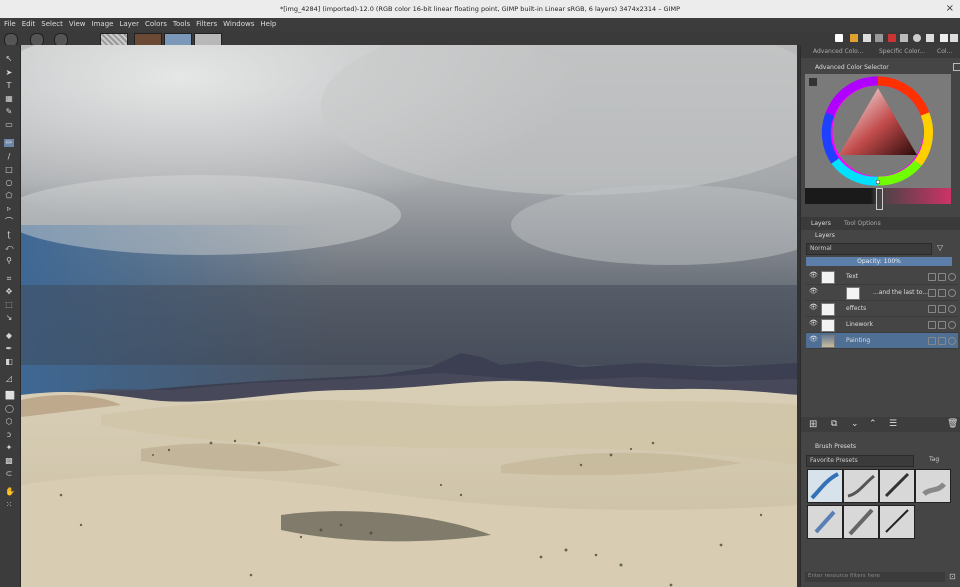 The width and height of the screenshot is (960, 587). What do you see at coordinates (9, 99) in the screenshot?
I see `grid-tool-icon: ▦` at bounding box center [9, 99].